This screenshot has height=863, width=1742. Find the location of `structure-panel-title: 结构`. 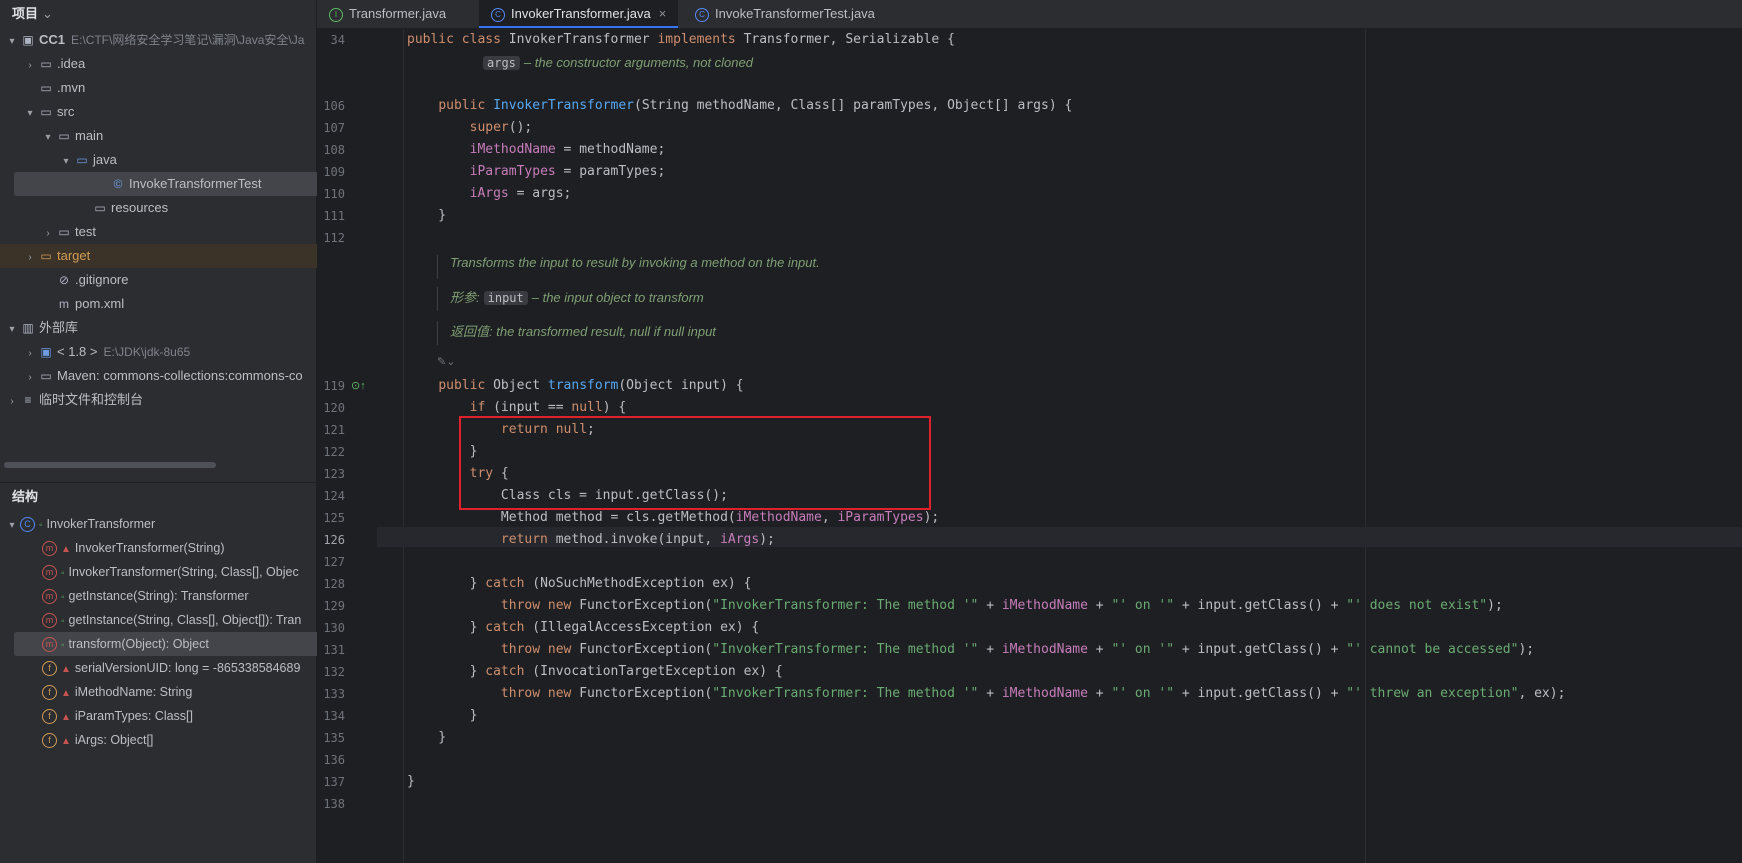

structure-panel-title: 结构 is located at coordinates (164, 496).